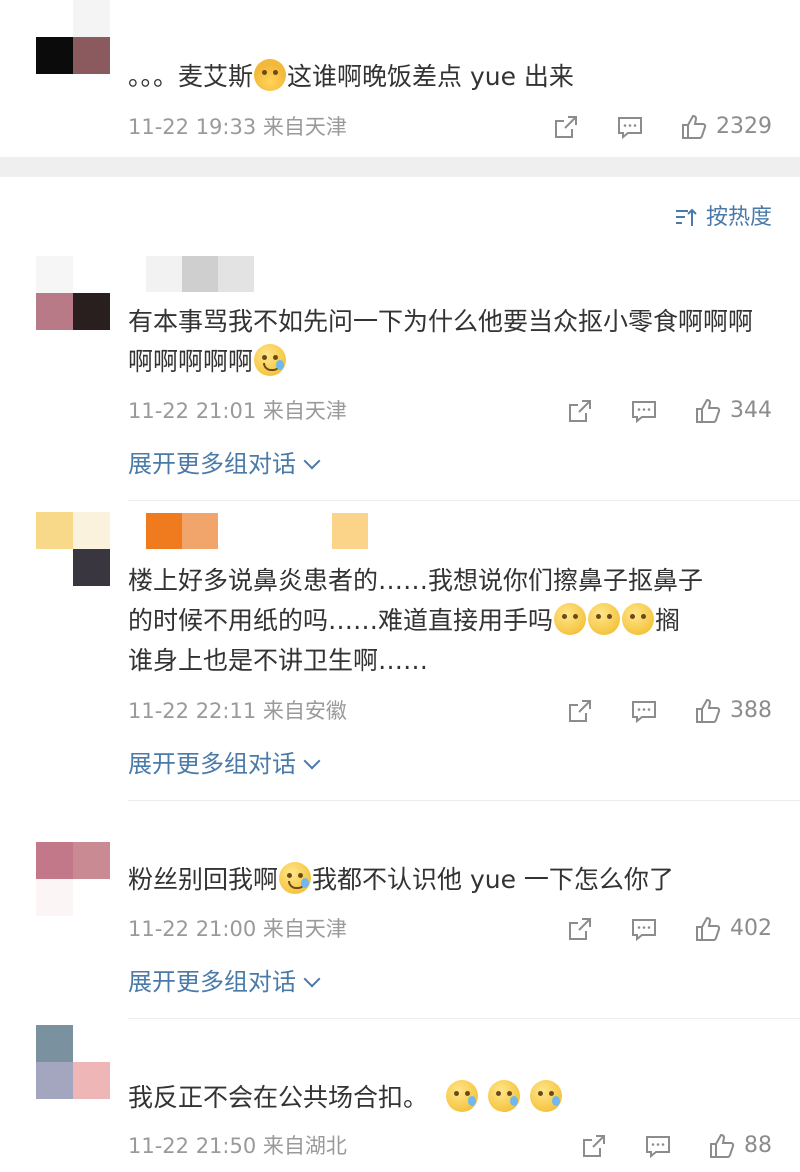  What do you see at coordinates (686, 217) in the screenshot?
I see `sort-icon` at bounding box center [686, 217].